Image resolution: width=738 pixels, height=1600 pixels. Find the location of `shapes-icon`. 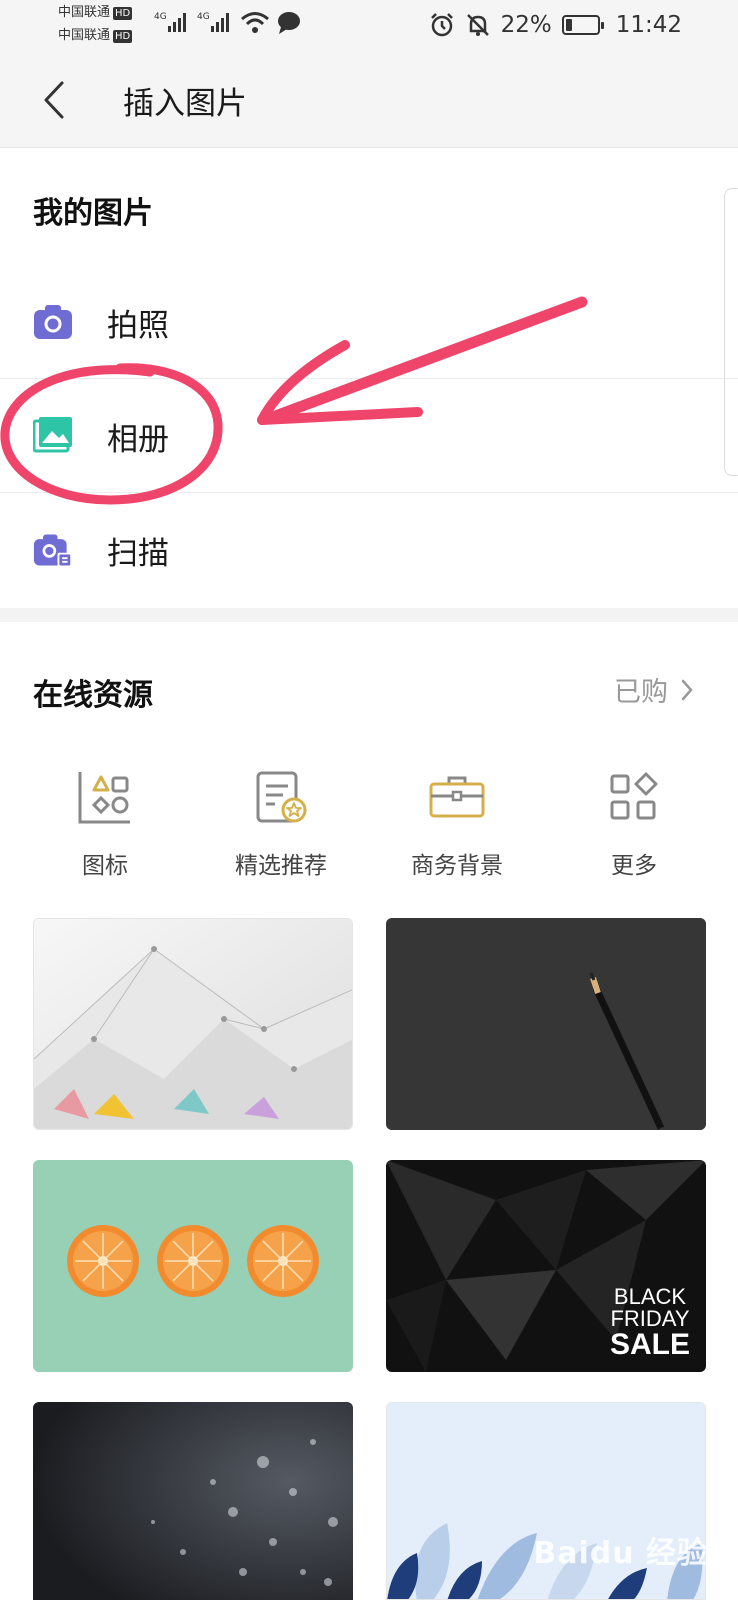

shapes-icon is located at coordinates (104, 798).